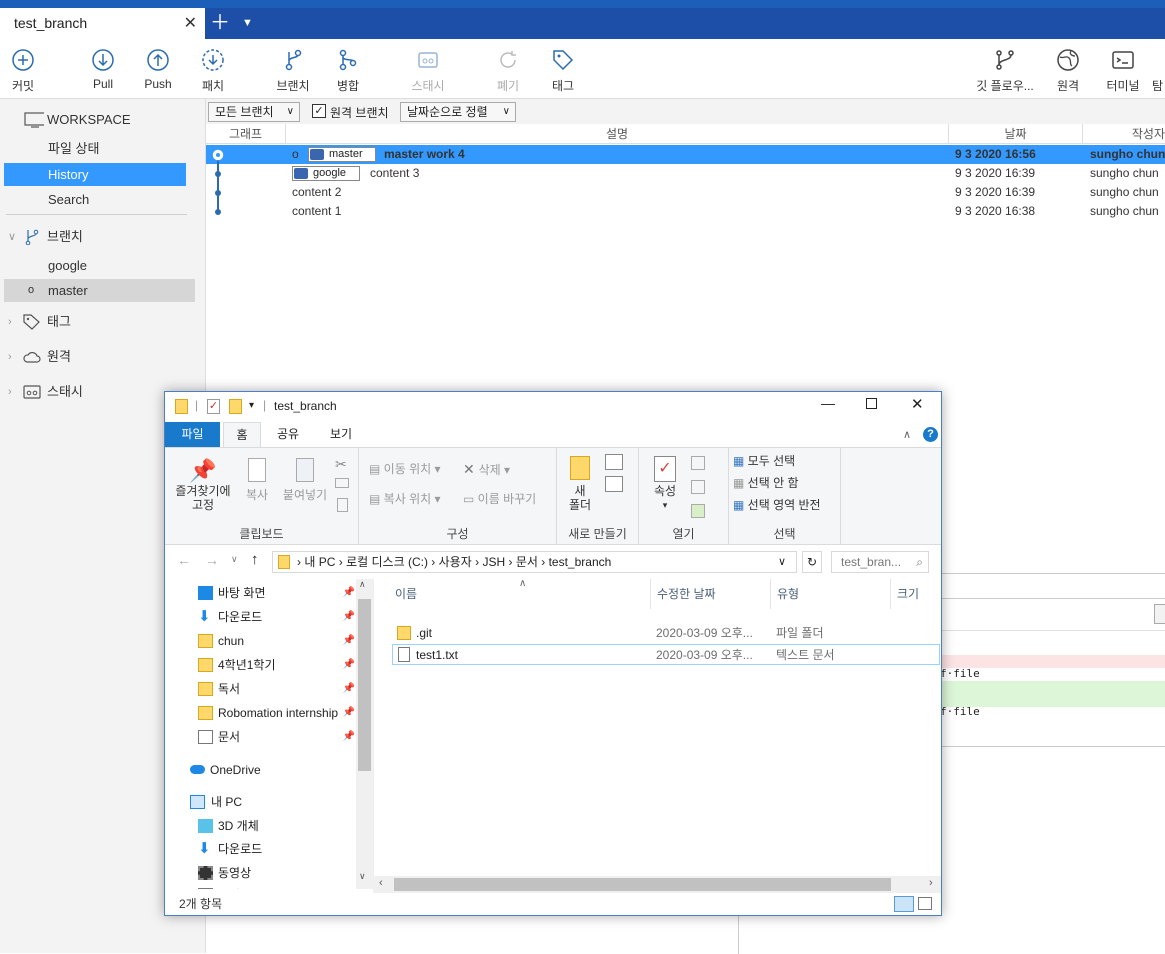 The width and height of the screenshot is (1165, 954). Describe the element at coordinates (95, 265) in the screenshot. I see `sidebar-item-branch-google: google` at that location.